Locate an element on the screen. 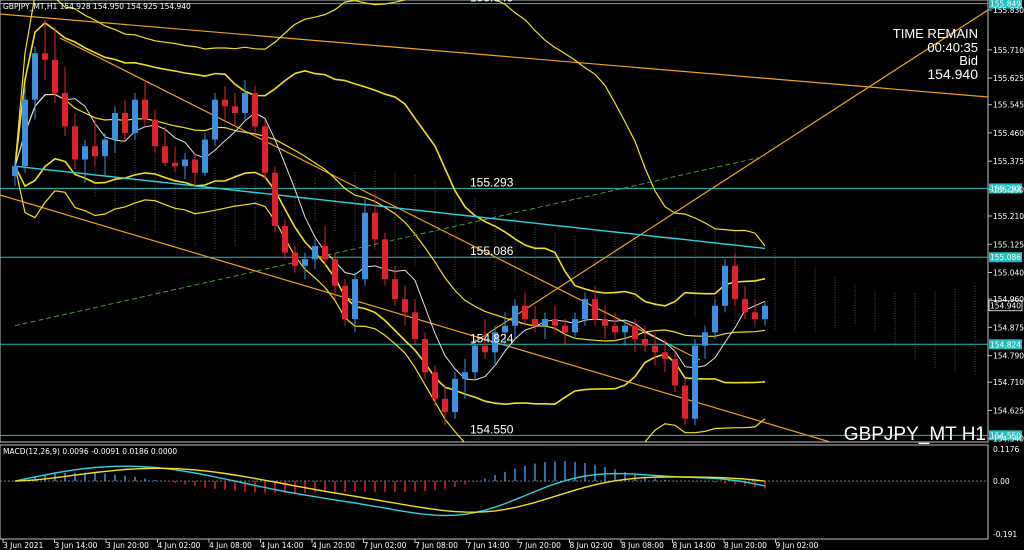 The image size is (1024, 550). price-tick-label: 155.375 is located at coordinates (1008, 161).